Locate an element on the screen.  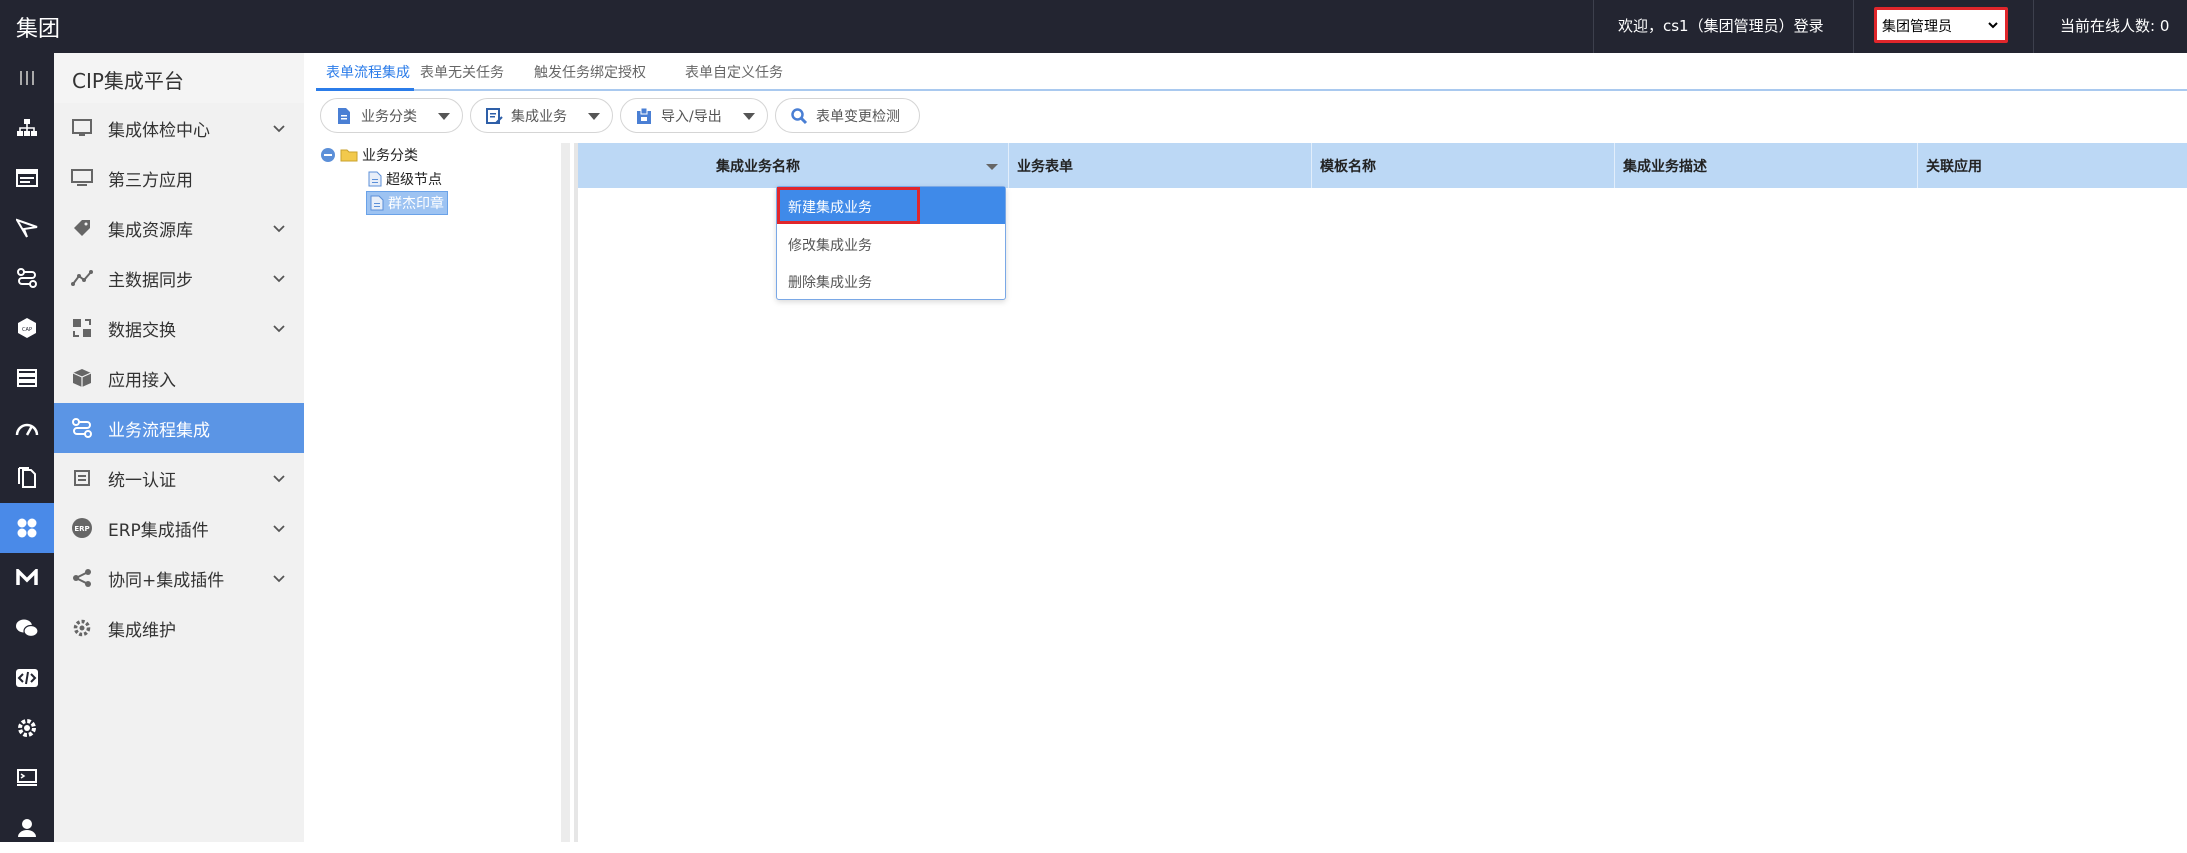
tab-form-process: 表单流程集成 is located at coordinates (365, 72).